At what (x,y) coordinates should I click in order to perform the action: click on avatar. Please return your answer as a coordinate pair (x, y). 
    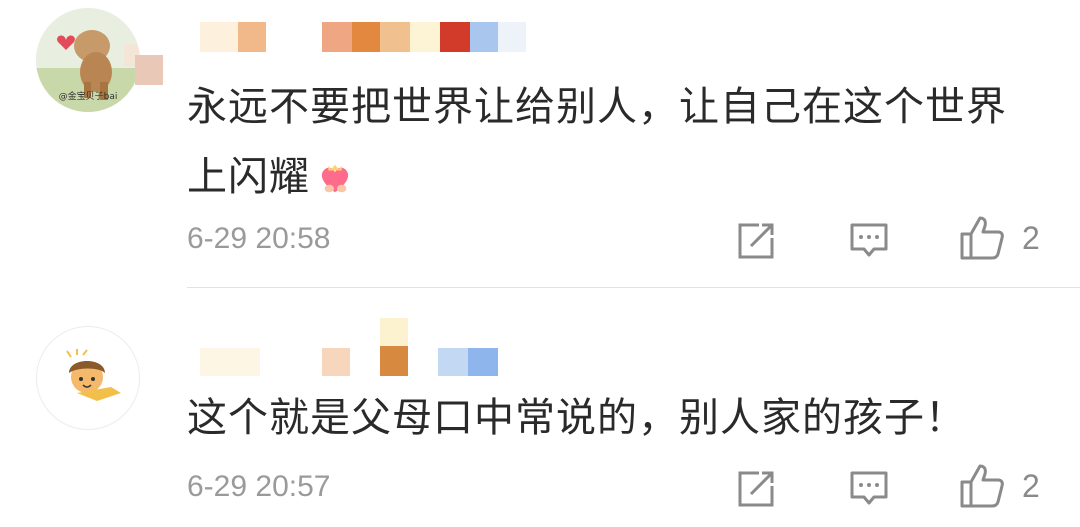
    Looking at the image, I should click on (88, 378).